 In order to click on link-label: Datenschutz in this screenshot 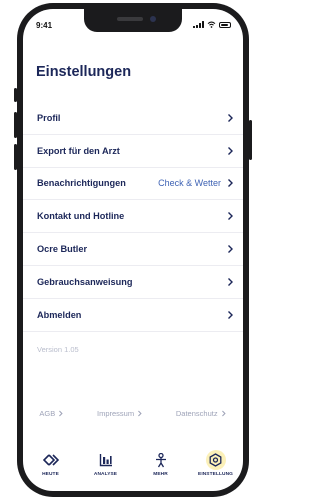, I will do `click(196, 413)`.